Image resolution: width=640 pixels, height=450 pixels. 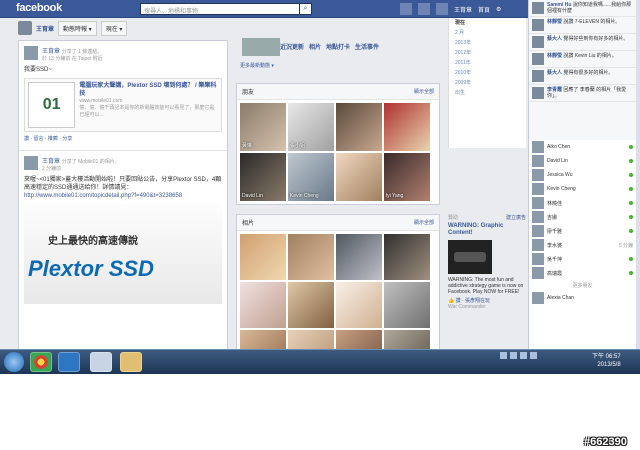 What do you see at coordinates (582, 25) in the screenshot?
I see `ticker-item: 林靜瑩 說讚 7-ELEVEN 的相片。` at bounding box center [582, 25].